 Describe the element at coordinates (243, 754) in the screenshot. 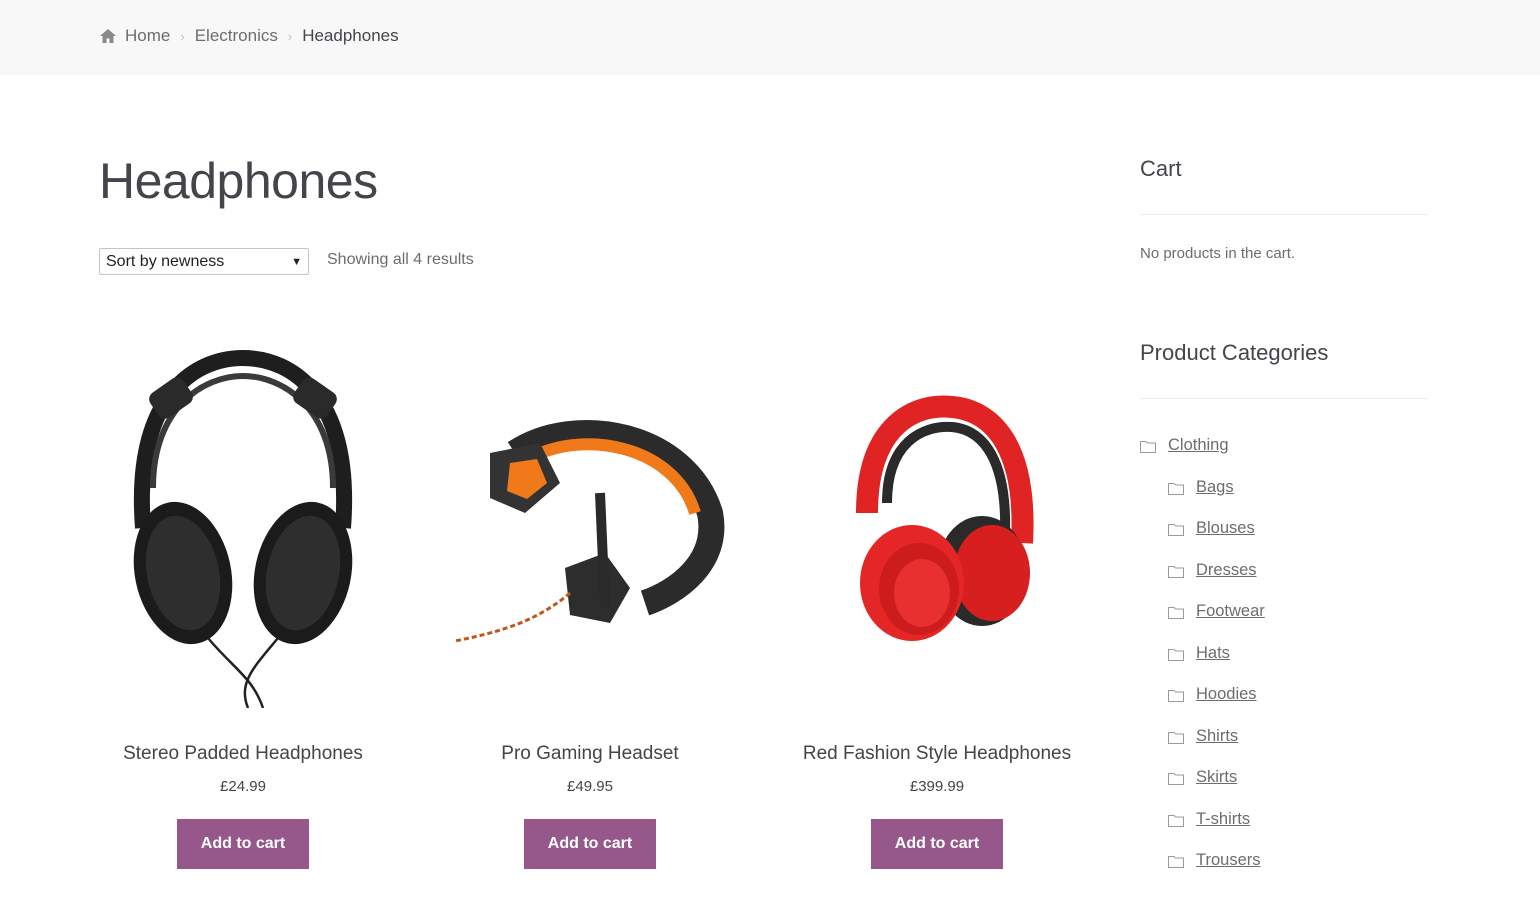

I see `product-name: Stereo Padded Headphones` at that location.